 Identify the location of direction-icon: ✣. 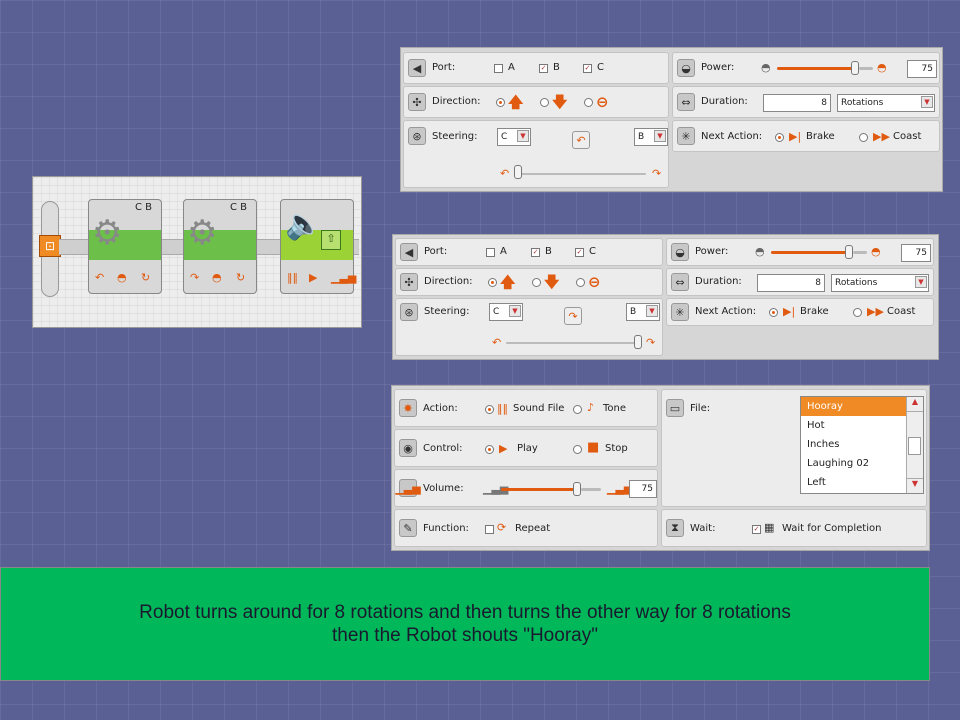
(409, 282).